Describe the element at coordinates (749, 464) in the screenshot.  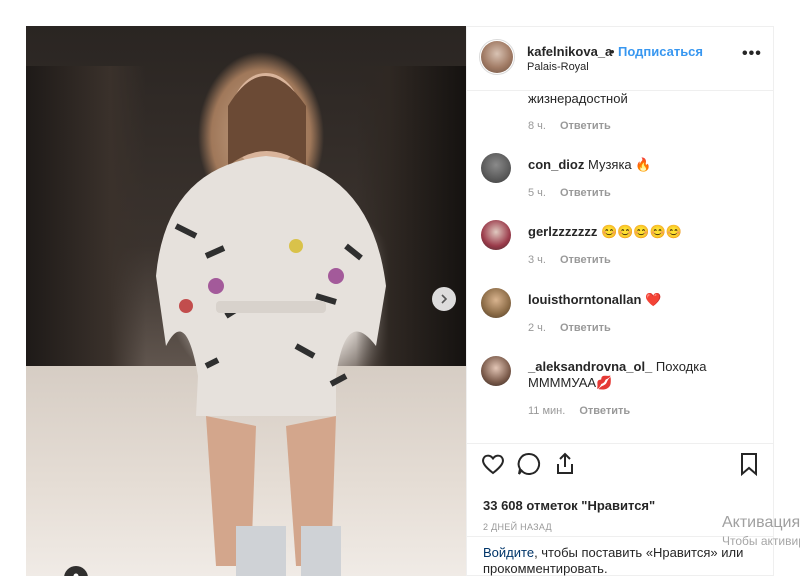
I see `bookmark-icon` at that location.